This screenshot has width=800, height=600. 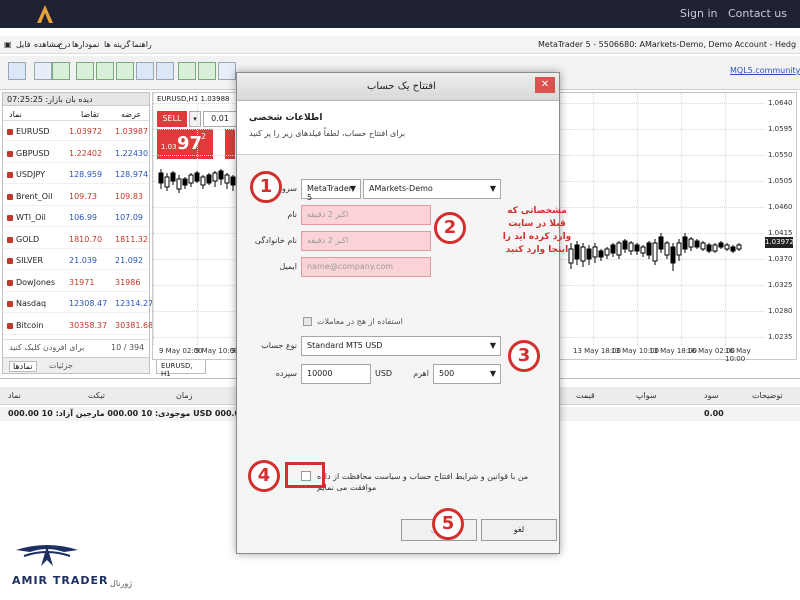 What do you see at coordinates (88, 303) in the screenshot?
I see `row-bid: 12308.47` at bounding box center [88, 303].